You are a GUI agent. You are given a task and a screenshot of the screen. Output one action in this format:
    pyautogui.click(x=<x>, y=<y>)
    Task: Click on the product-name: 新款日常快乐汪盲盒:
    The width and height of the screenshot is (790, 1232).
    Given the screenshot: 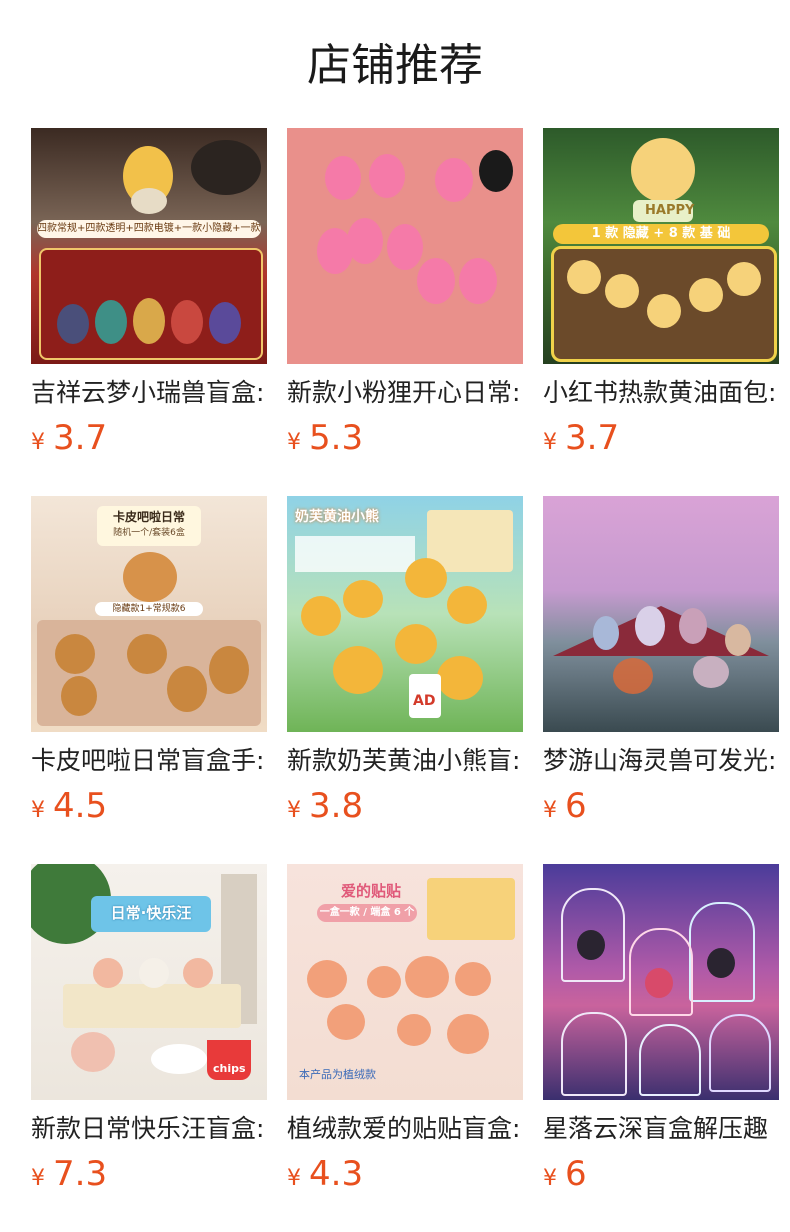 What is the action you would take?
    pyautogui.click(x=149, y=1129)
    